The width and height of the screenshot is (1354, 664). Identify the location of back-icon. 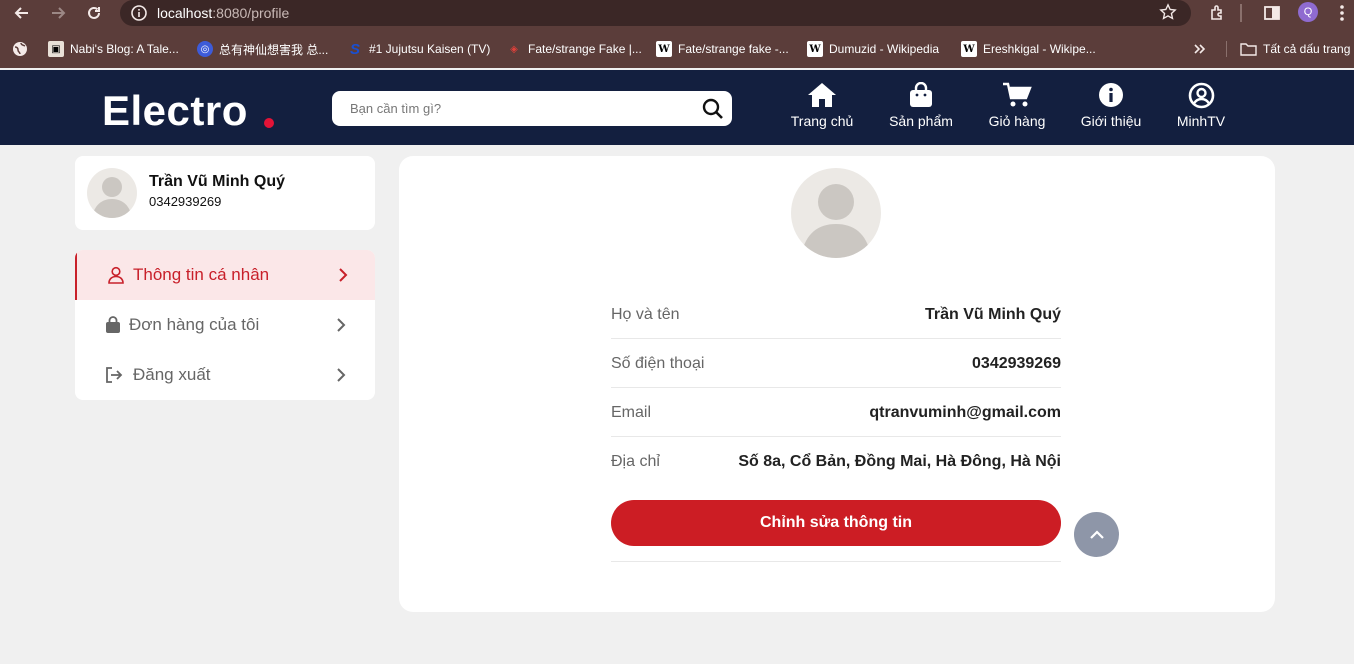
(22, 13).